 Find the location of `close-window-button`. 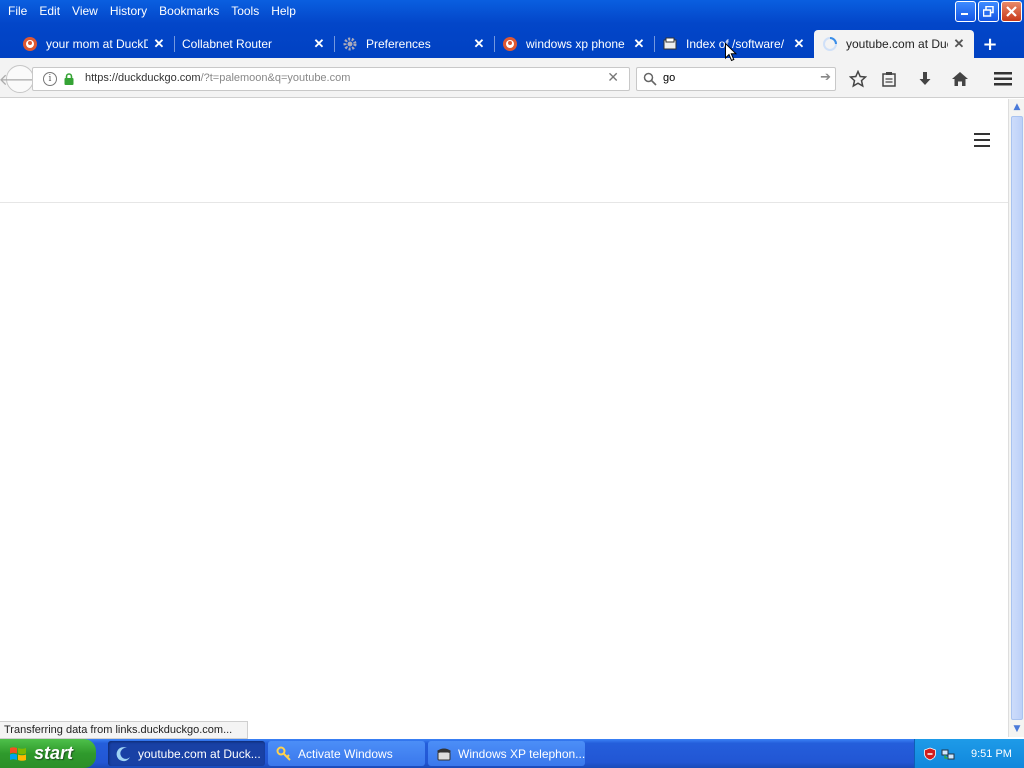

close-window-button is located at coordinates (1011, 11).